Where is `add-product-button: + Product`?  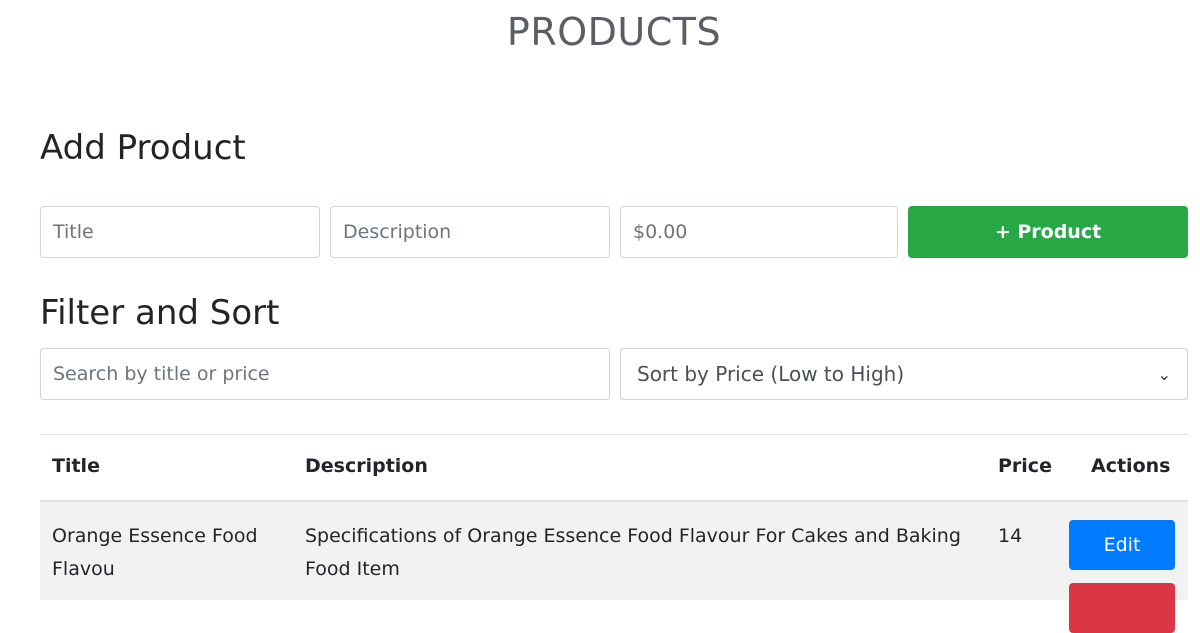 add-product-button: + Product is located at coordinates (1048, 232).